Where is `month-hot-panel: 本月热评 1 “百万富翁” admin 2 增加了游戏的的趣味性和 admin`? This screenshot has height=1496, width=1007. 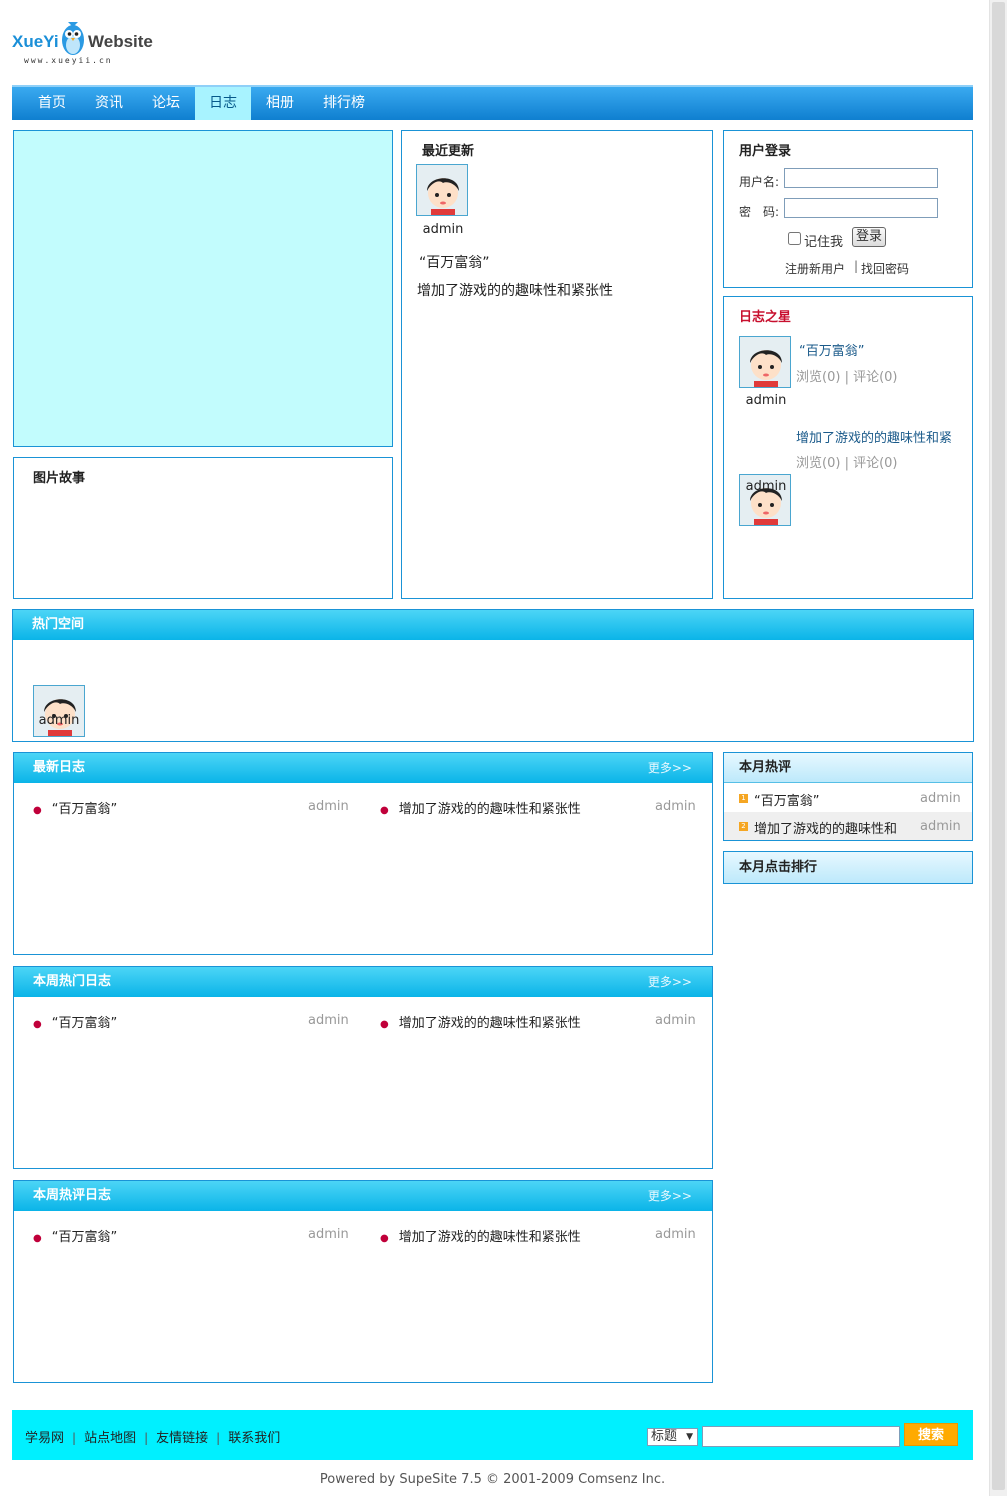
month-hot-panel: 本月热评 1 “百万富翁” admin 2 增加了游戏的的趣味性和 admin is located at coordinates (848, 796).